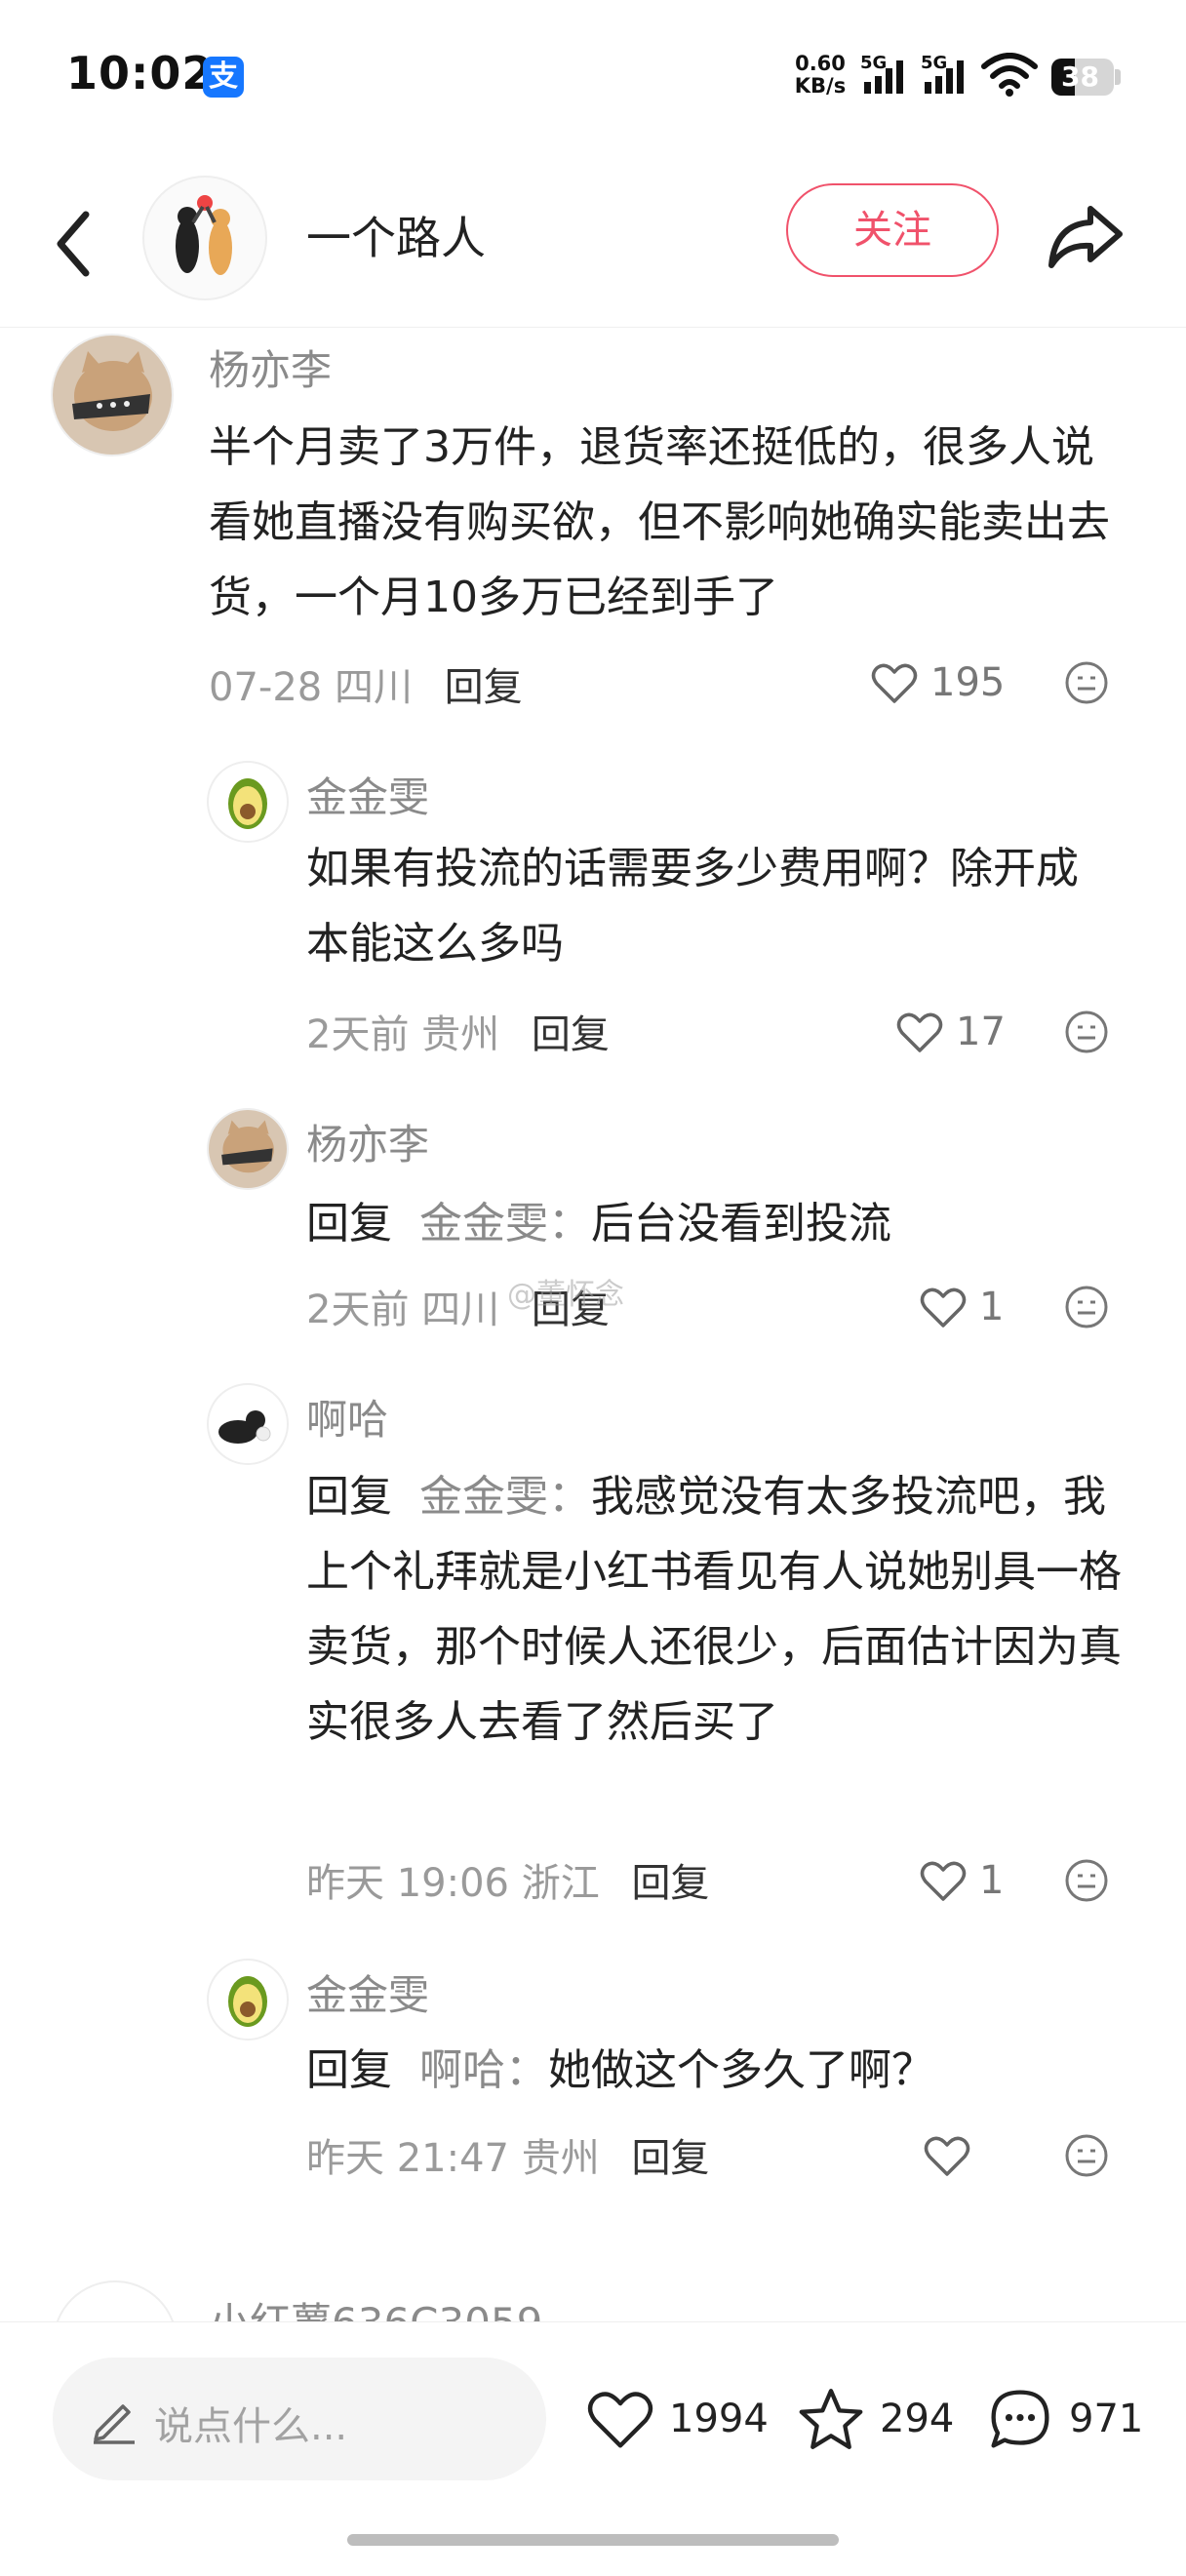 This screenshot has height=2576, width=1186. Describe the element at coordinates (593, 247) in the screenshot. I see `note-header: 一个路人 关注` at that location.